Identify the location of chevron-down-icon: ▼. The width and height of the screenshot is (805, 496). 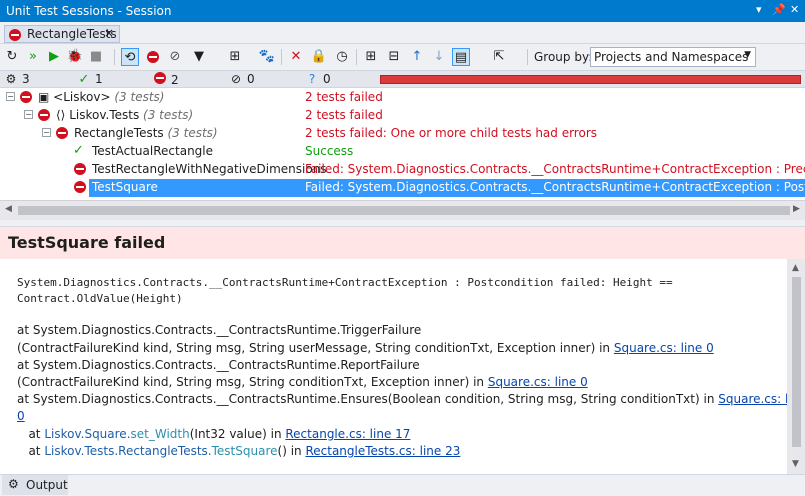
(747, 55).